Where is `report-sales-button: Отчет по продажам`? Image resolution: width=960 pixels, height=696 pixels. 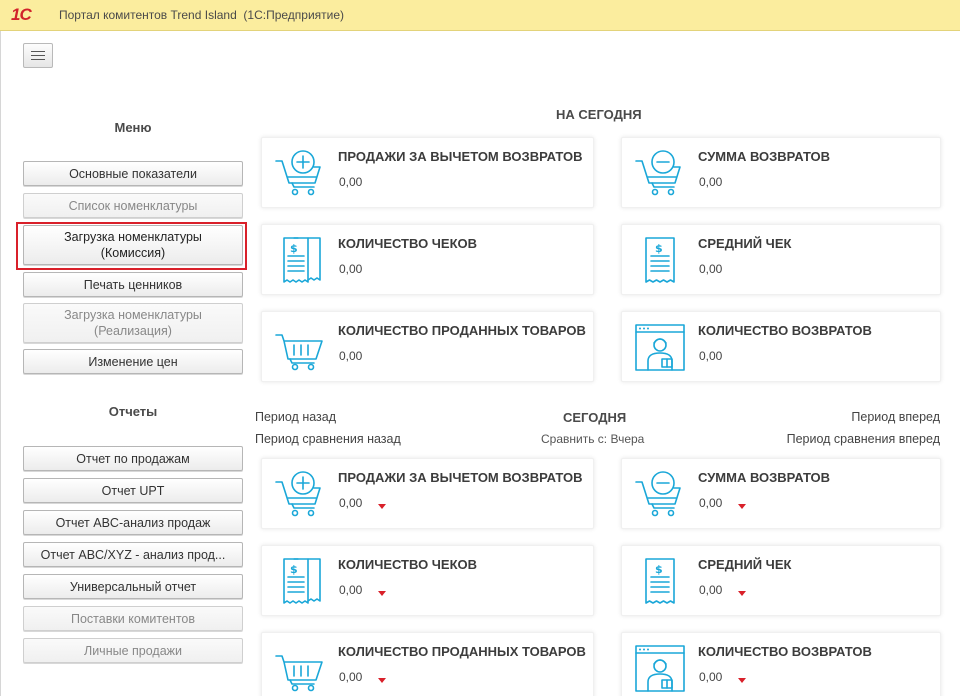
report-sales-button: Отчет по продажам is located at coordinates (133, 458).